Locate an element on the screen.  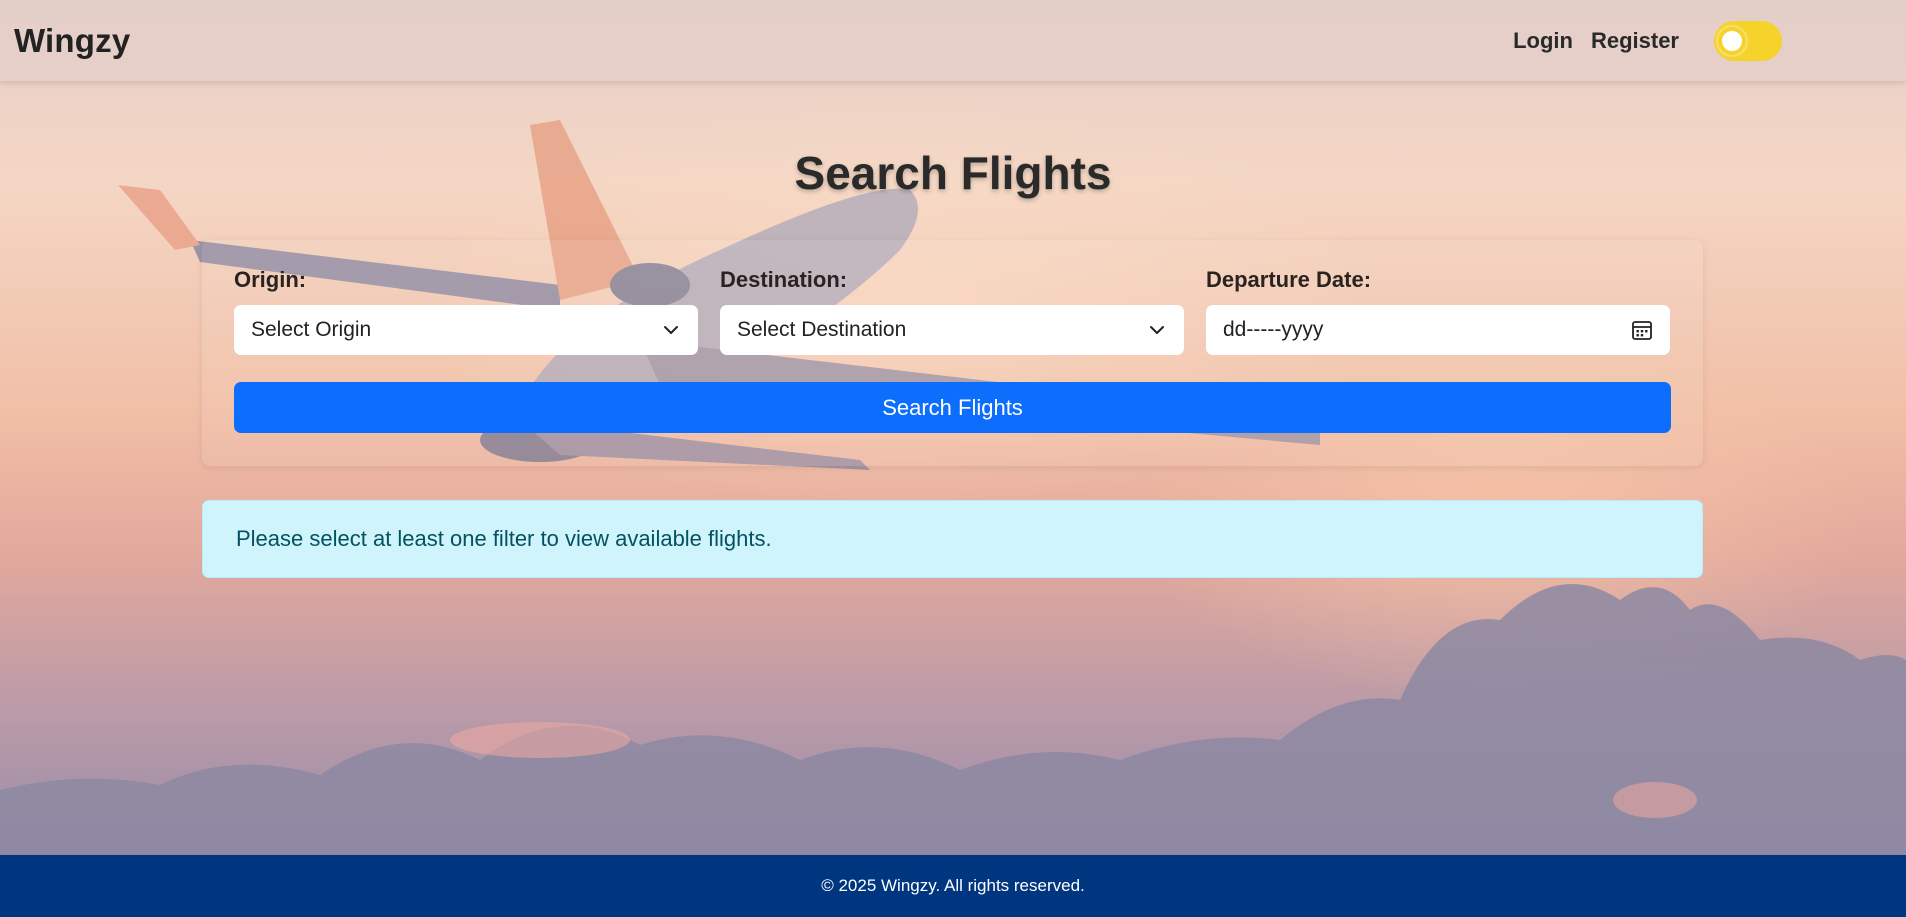
toggle-knob is located at coordinates (1732, 40).